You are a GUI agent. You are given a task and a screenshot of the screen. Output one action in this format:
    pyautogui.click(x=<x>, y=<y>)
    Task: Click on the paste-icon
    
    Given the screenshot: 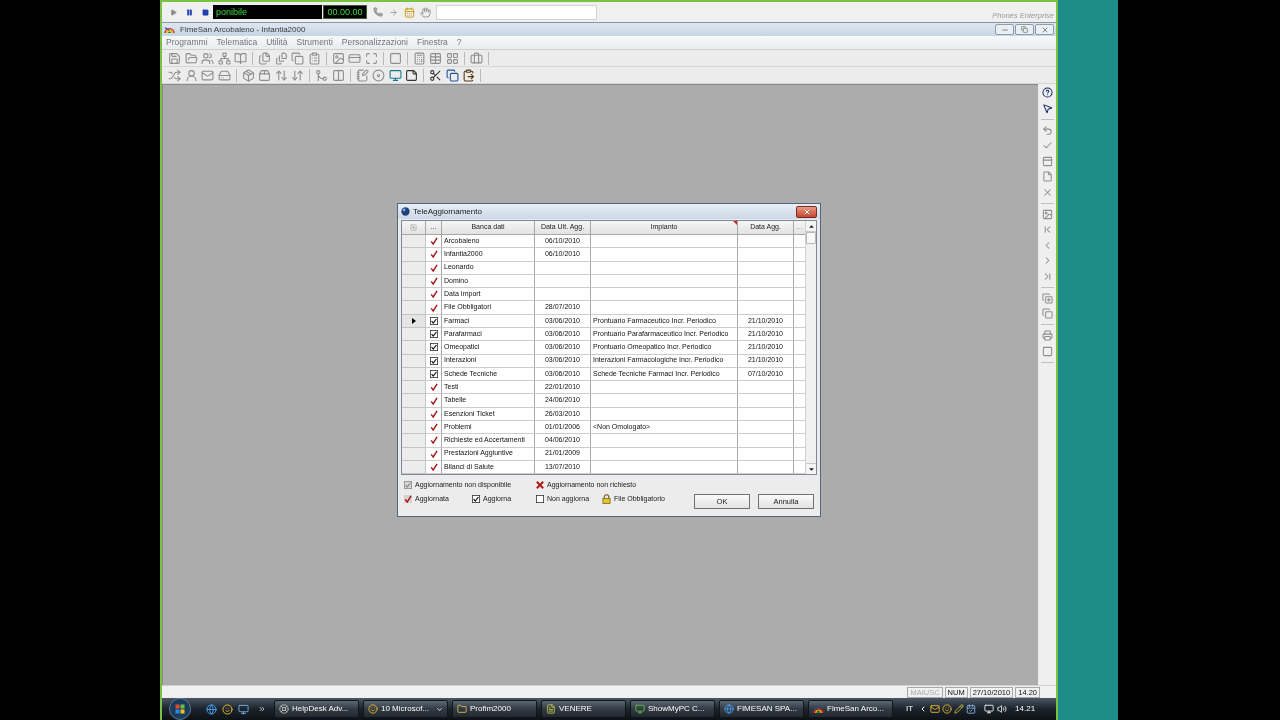 What is the action you would take?
    pyautogui.click(x=468, y=75)
    